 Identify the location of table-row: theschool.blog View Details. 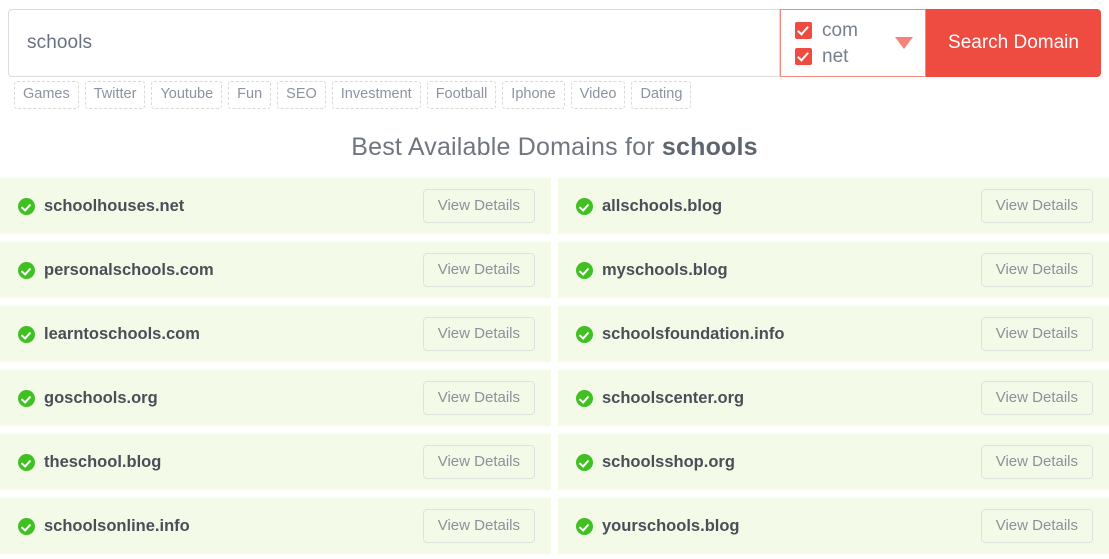
(275, 462).